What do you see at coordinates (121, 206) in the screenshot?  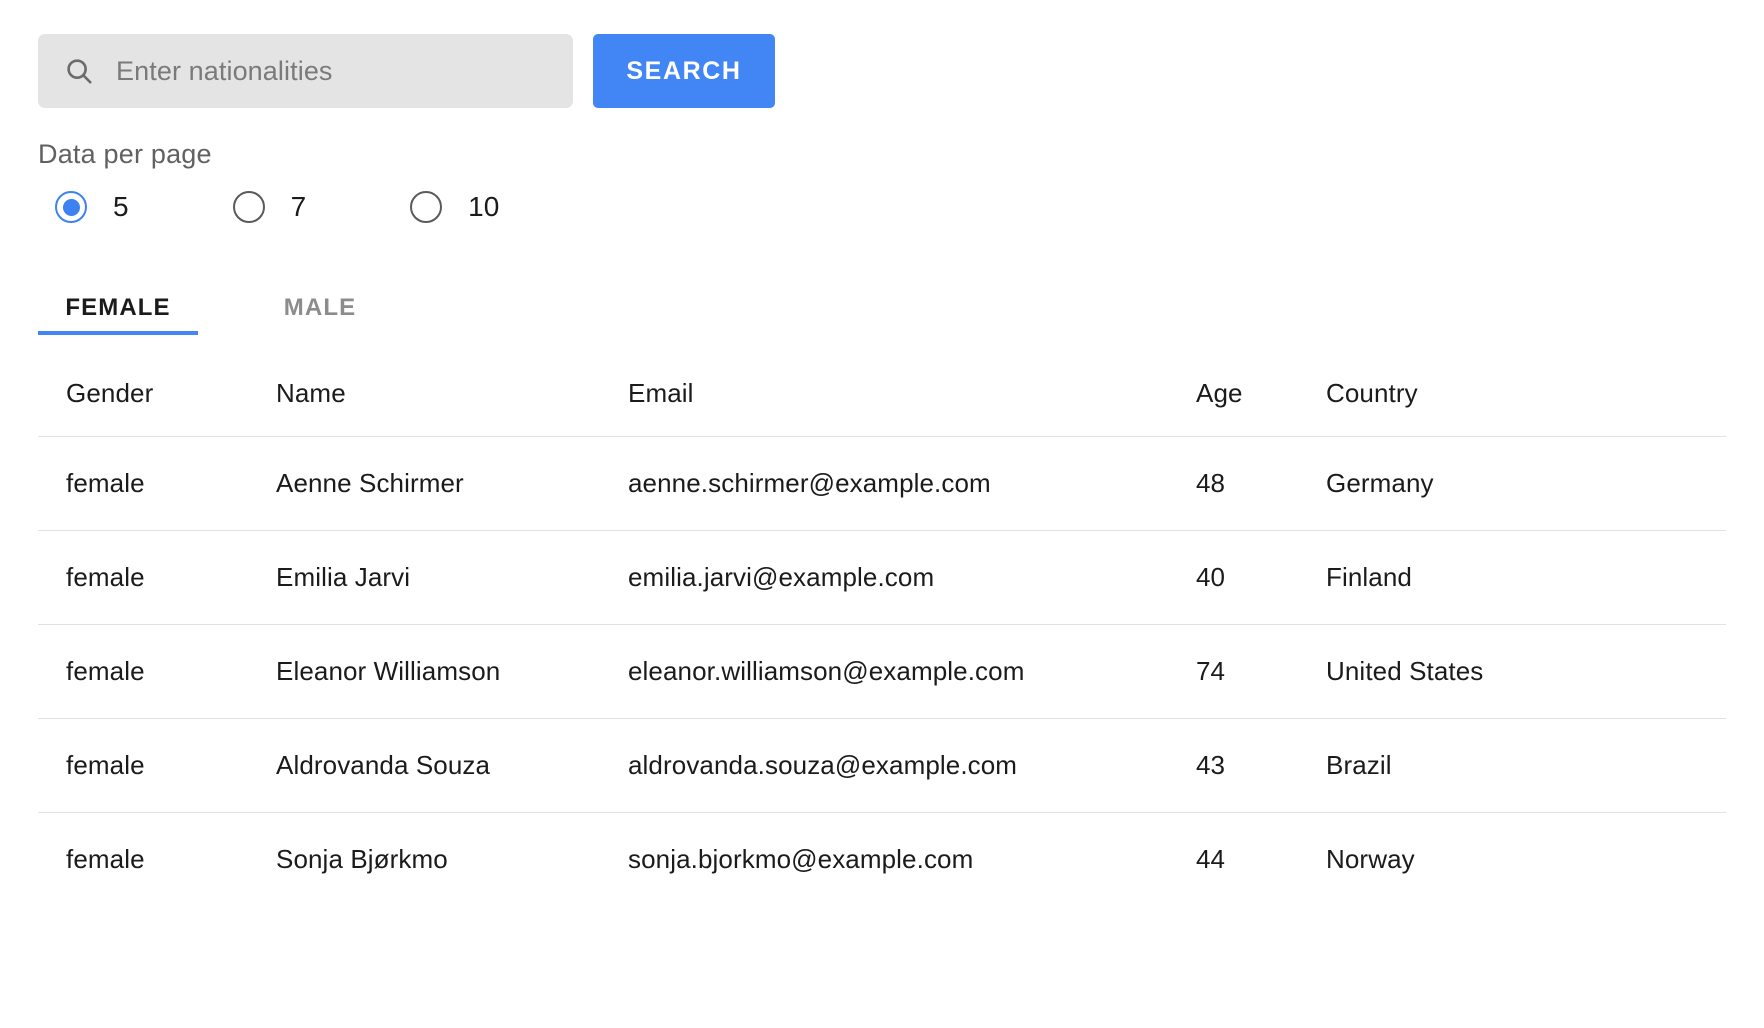 I see `radio-label: 5` at bounding box center [121, 206].